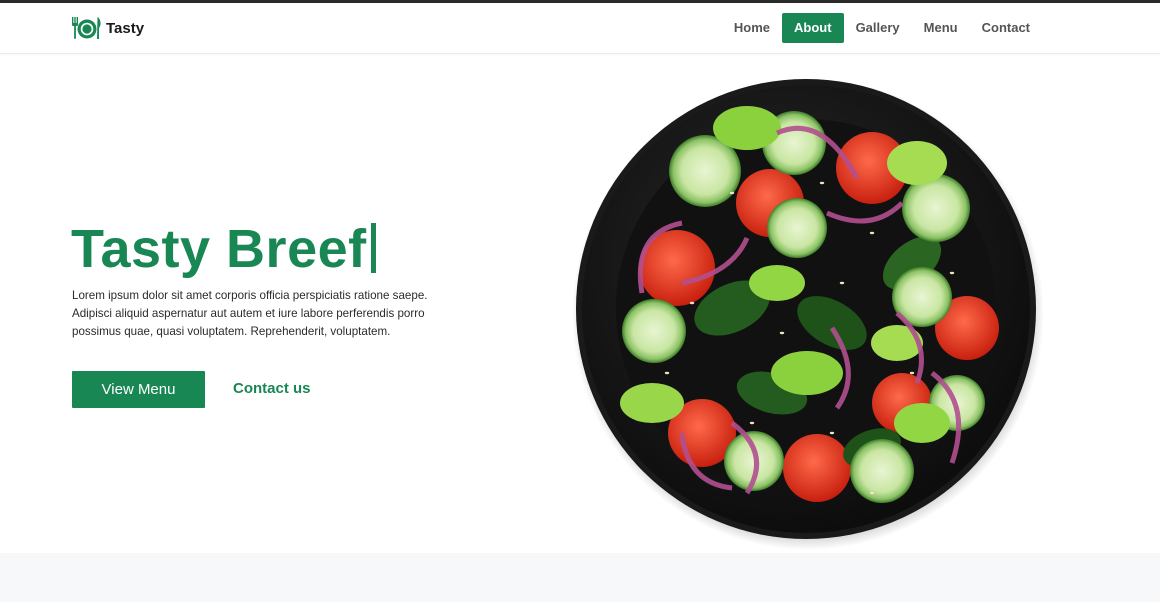 The height and width of the screenshot is (602, 1160). I want to click on main-nav: Home About Gallery Menu Contact, so click(882, 28).